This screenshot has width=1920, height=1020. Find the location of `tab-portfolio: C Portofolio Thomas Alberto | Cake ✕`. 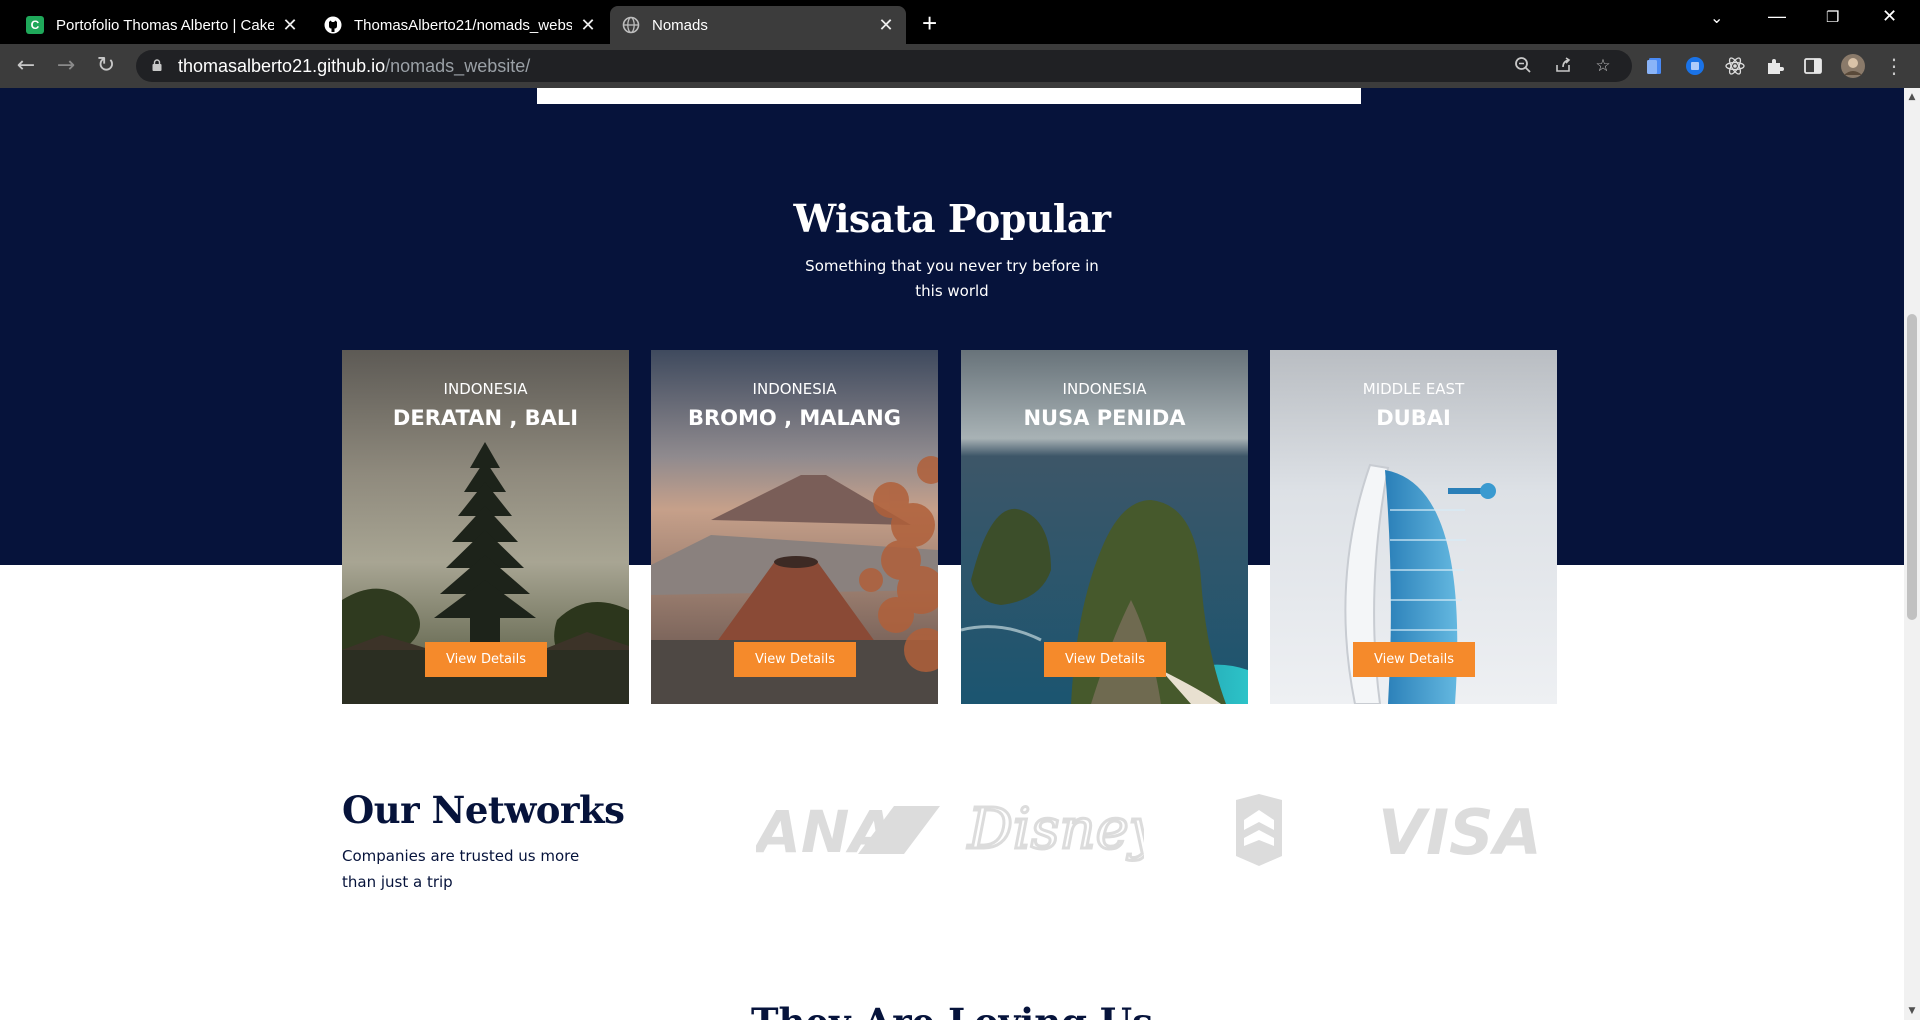

tab-portfolio: C Portofolio Thomas Alberto | Cake ✕ is located at coordinates (162, 25).